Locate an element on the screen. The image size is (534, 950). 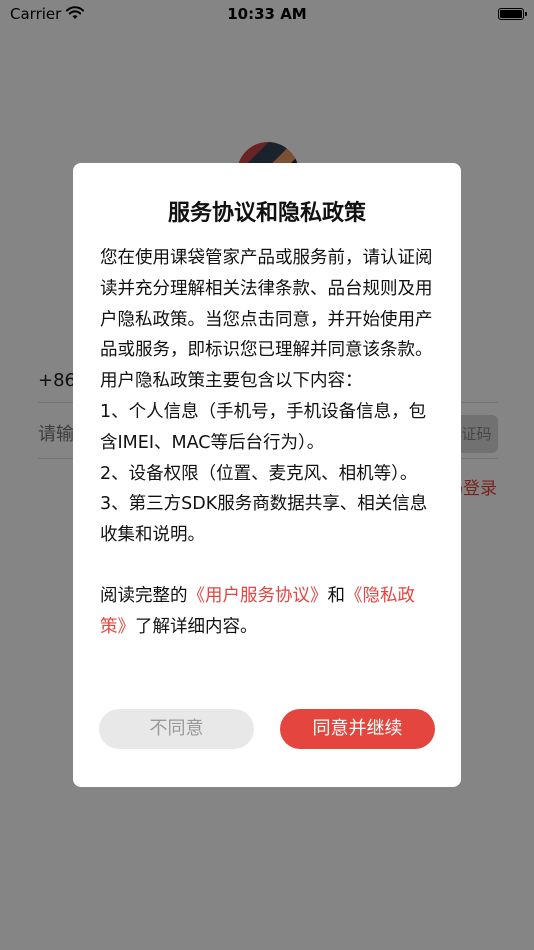
read-more-line: 阅读完整的《用户服务协议》和《隐私政策》了解详细内容。 is located at coordinates (270, 612).